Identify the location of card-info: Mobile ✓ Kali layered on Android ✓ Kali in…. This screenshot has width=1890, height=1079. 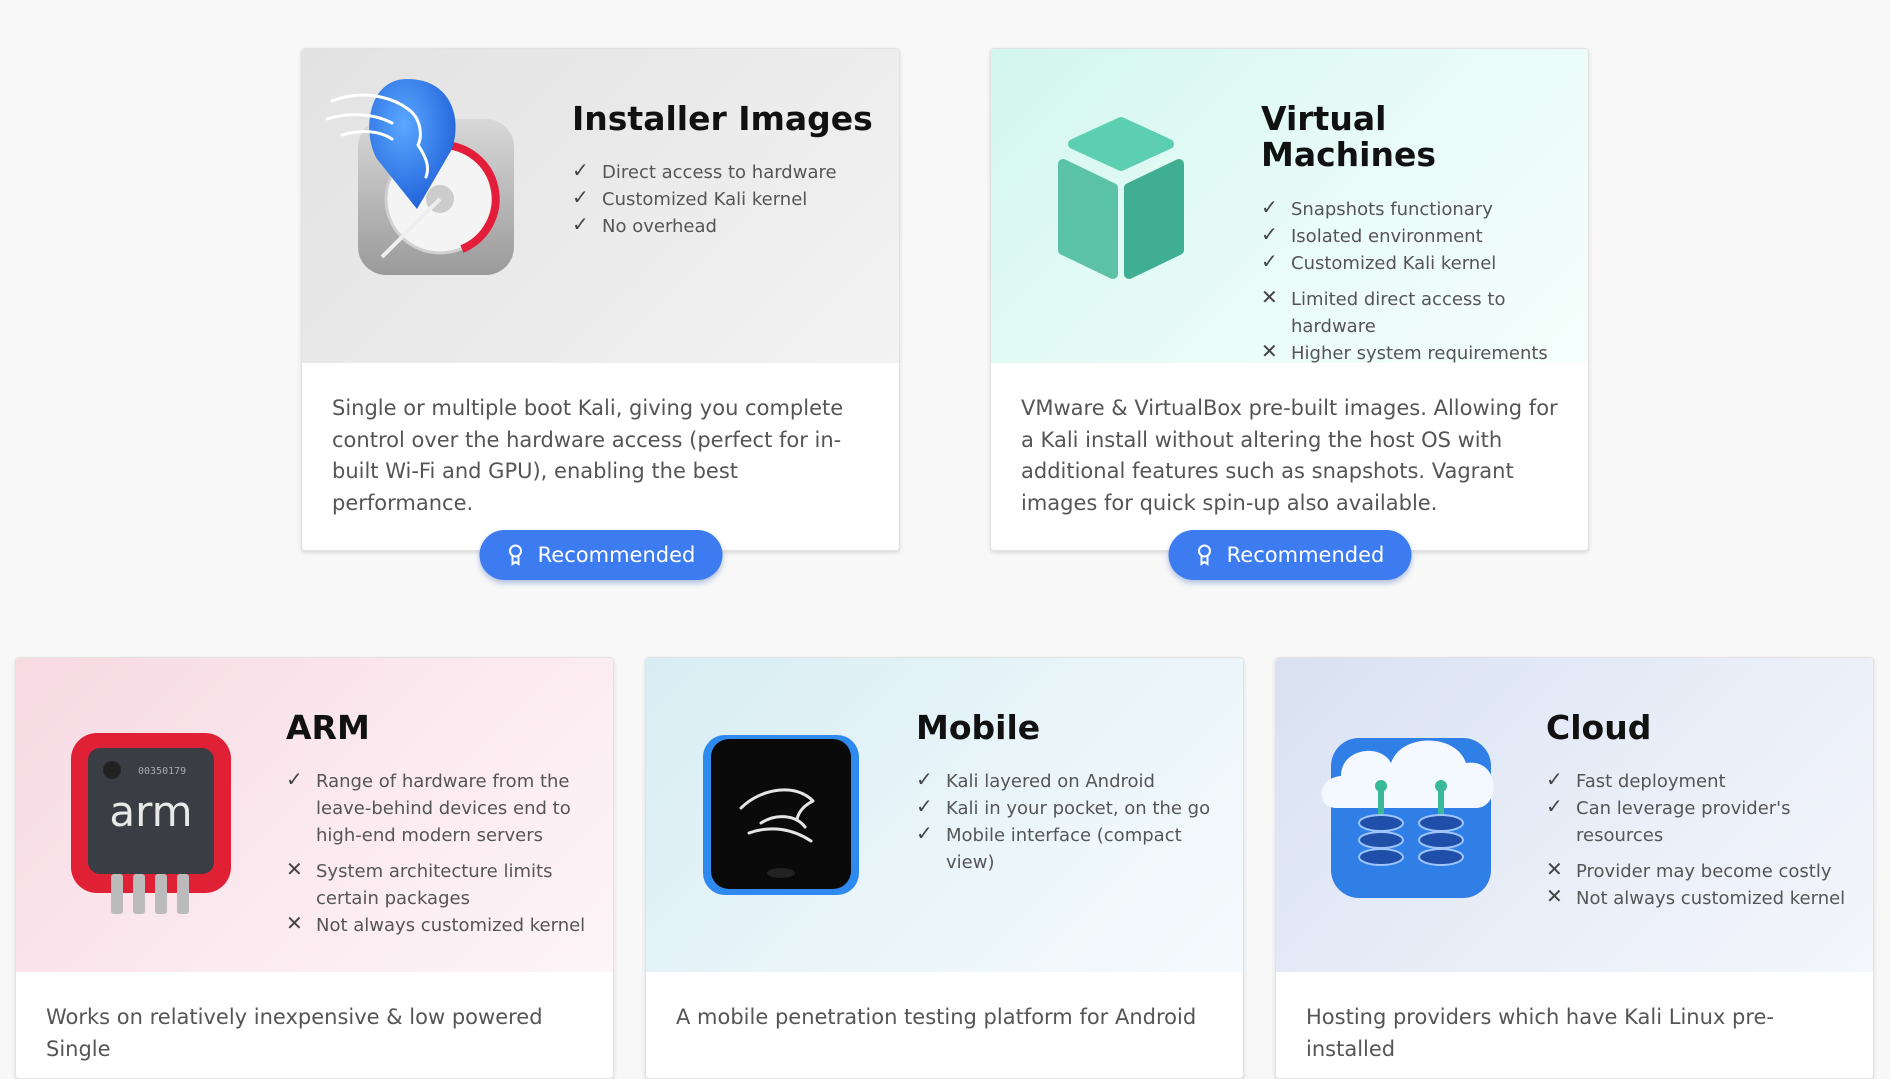
(1069, 792).